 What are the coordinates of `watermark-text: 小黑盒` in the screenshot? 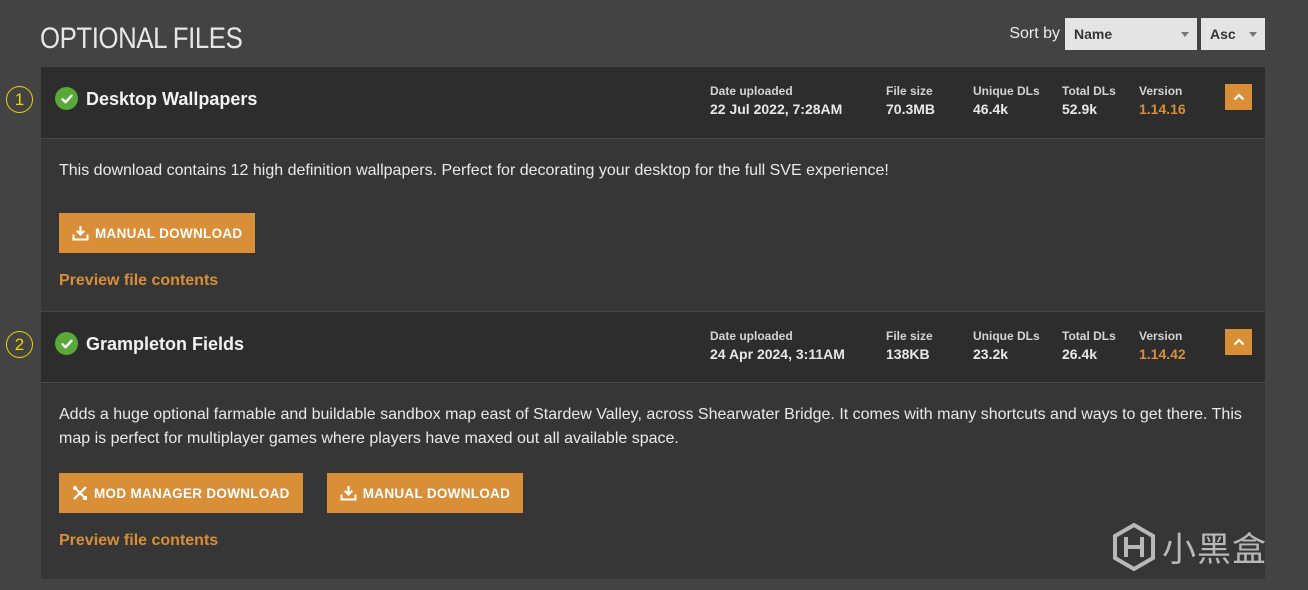 It's located at (1214, 550).